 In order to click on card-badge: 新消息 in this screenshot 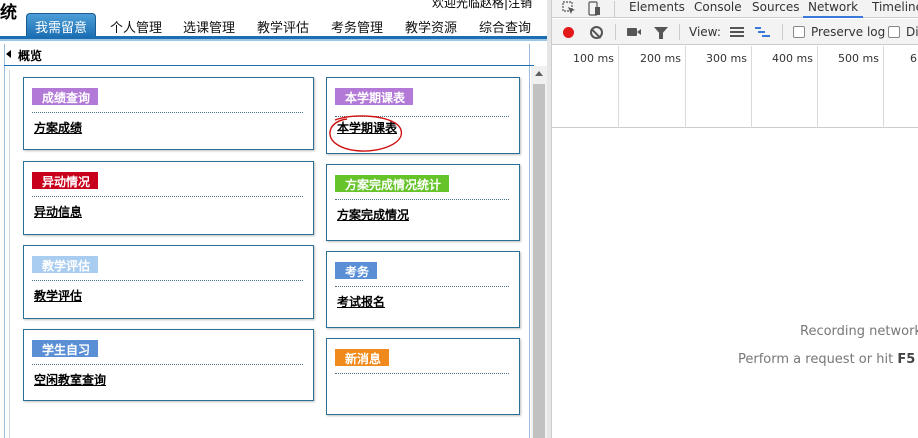, I will do `click(362, 357)`.